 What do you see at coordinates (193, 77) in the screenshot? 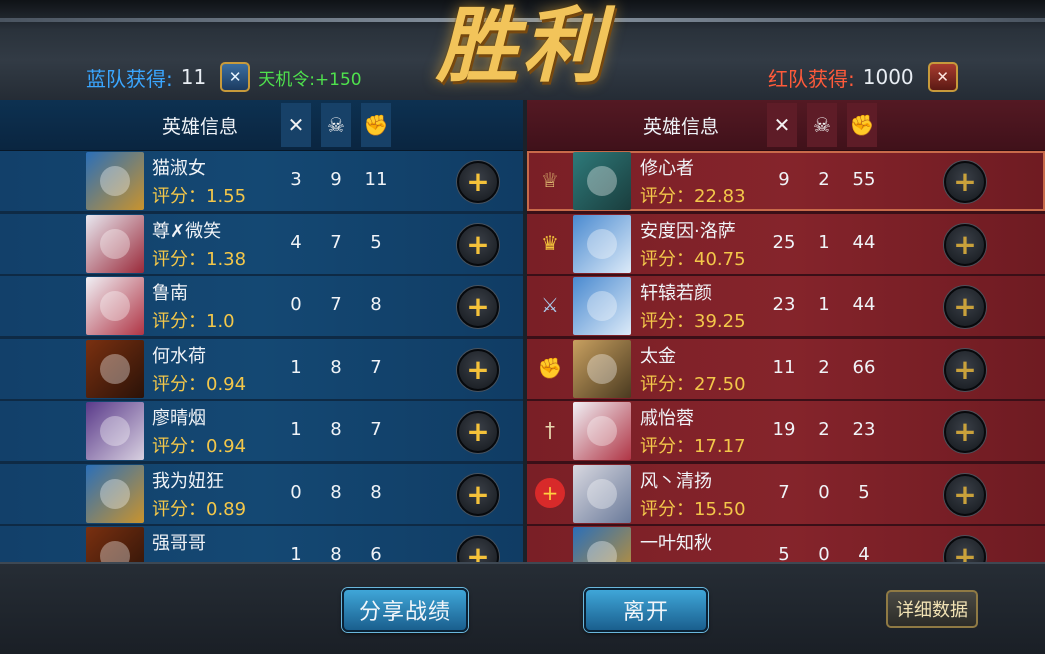
I see `blue-score-value: 11` at bounding box center [193, 77].